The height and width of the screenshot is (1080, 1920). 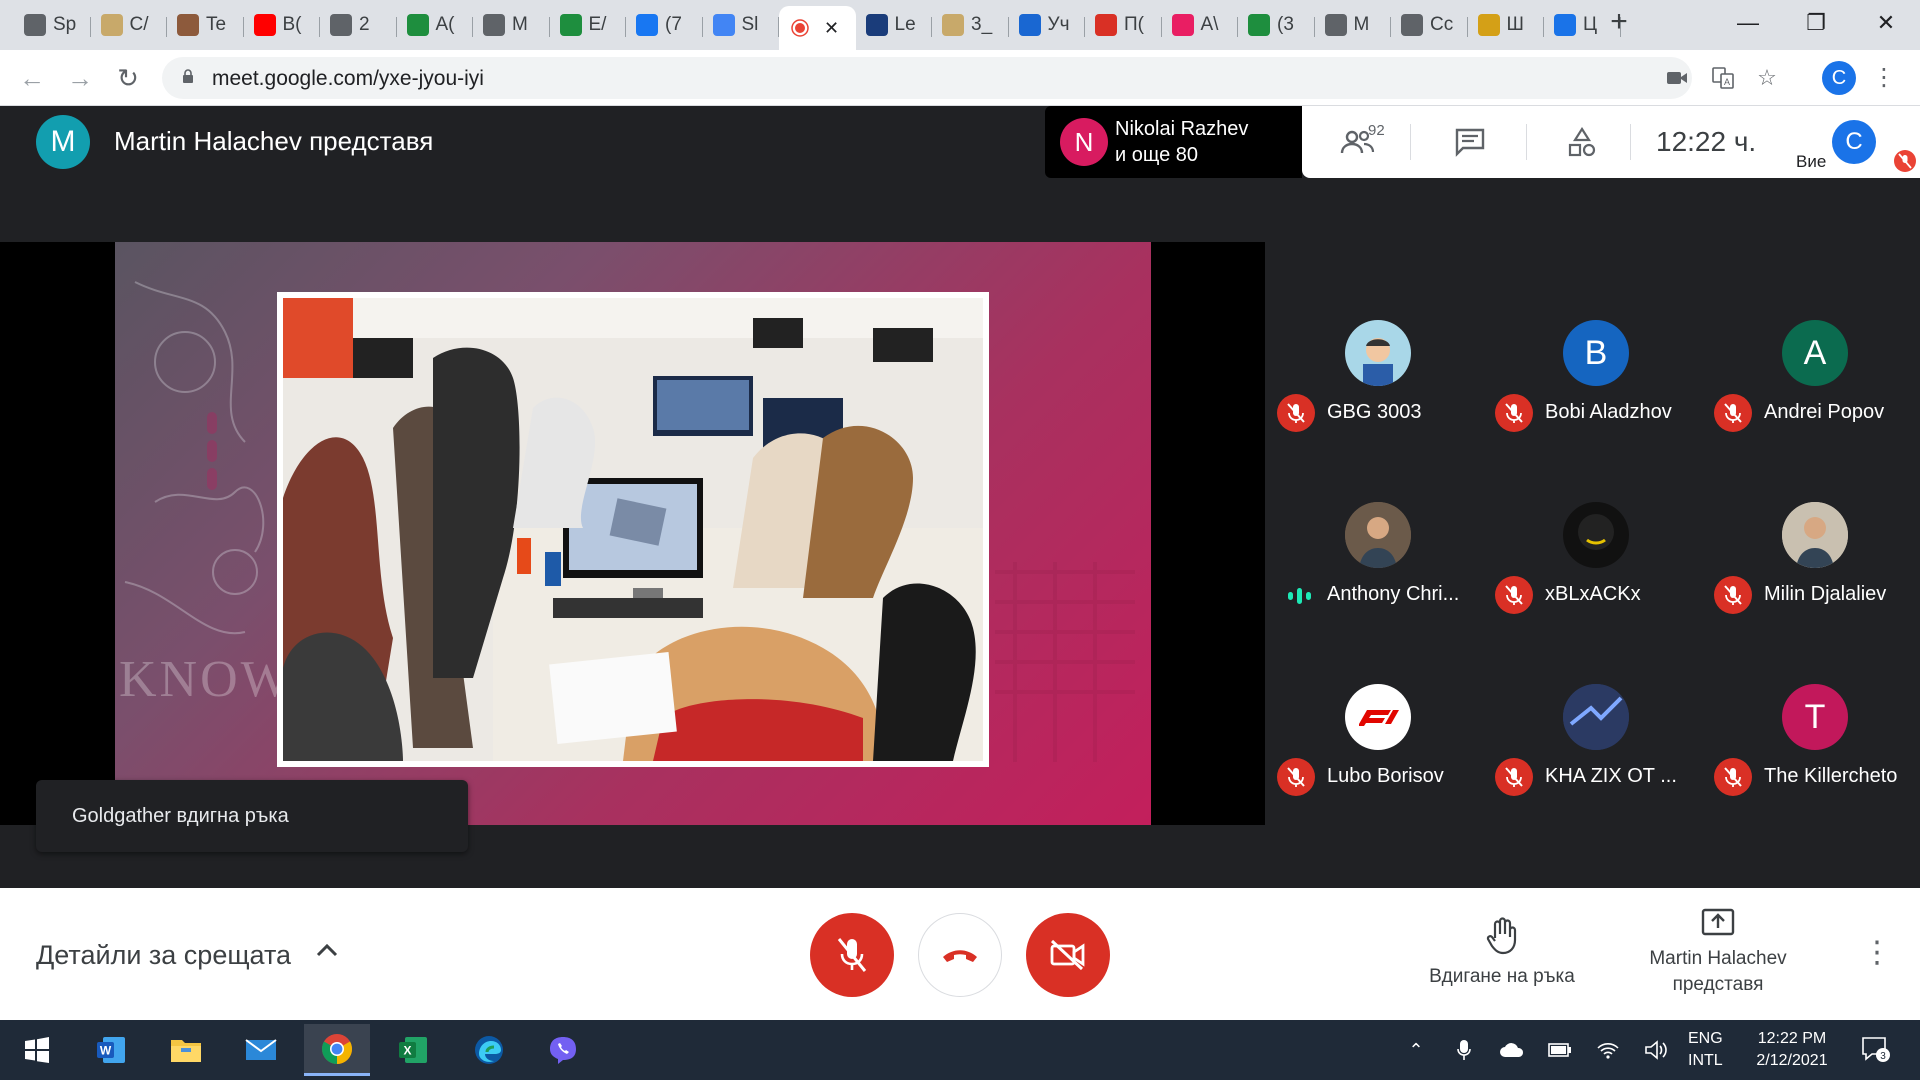 I want to click on presenter-title: Martin Halachev представя, so click(x=274, y=141).